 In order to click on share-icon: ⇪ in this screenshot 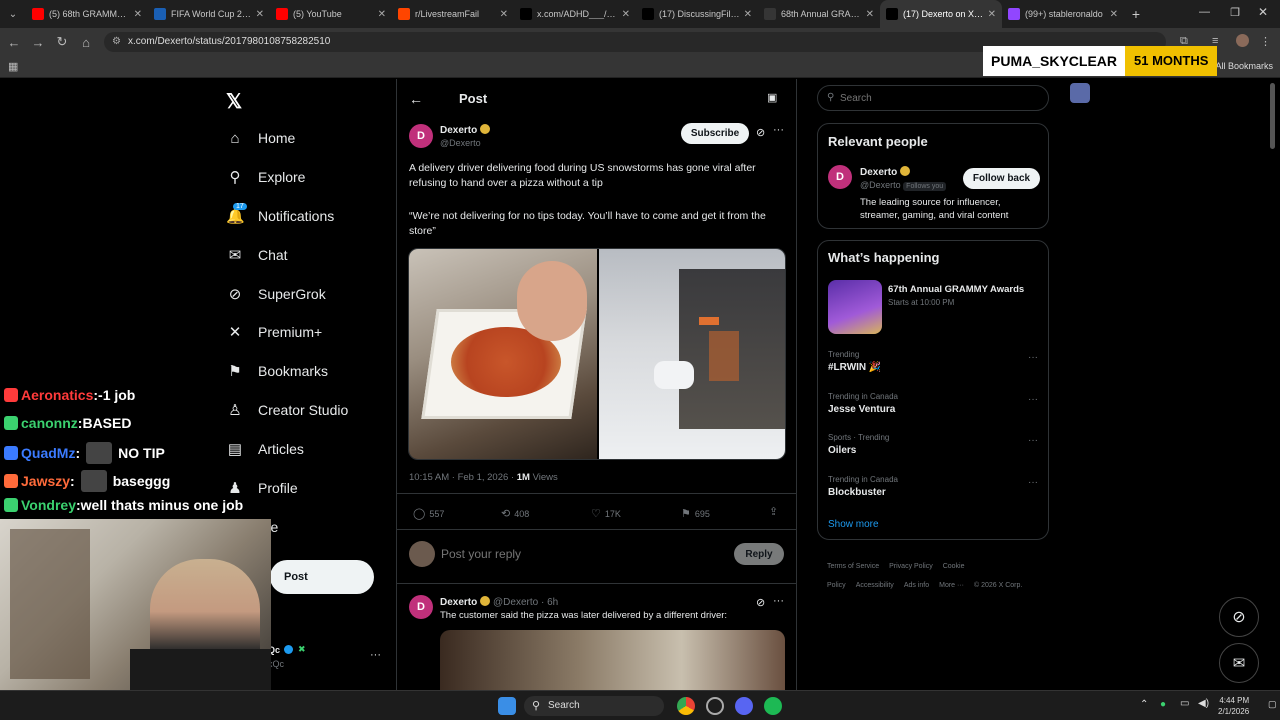, I will do `click(773, 511)`.